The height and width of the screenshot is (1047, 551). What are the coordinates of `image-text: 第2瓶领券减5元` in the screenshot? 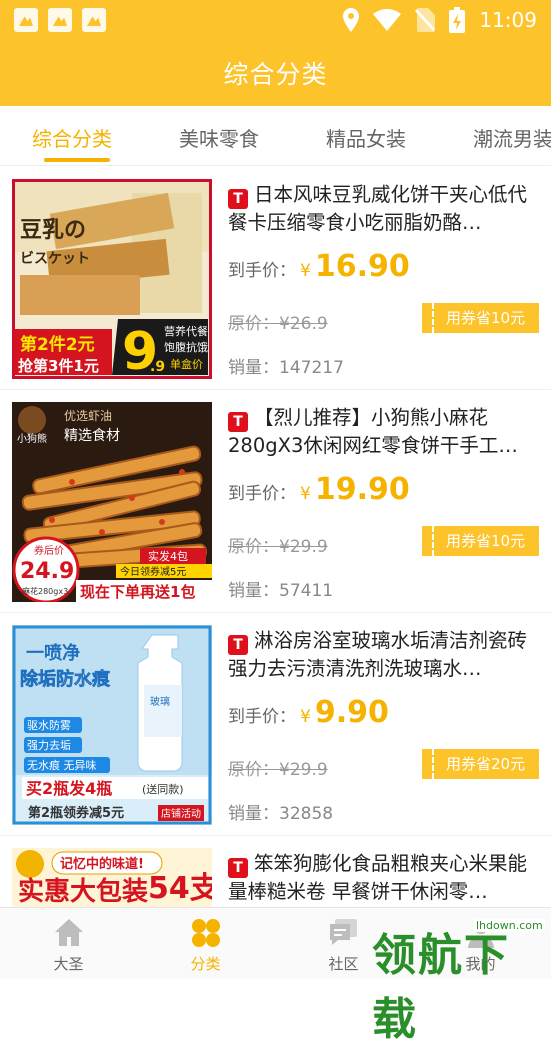 It's located at (76, 813).